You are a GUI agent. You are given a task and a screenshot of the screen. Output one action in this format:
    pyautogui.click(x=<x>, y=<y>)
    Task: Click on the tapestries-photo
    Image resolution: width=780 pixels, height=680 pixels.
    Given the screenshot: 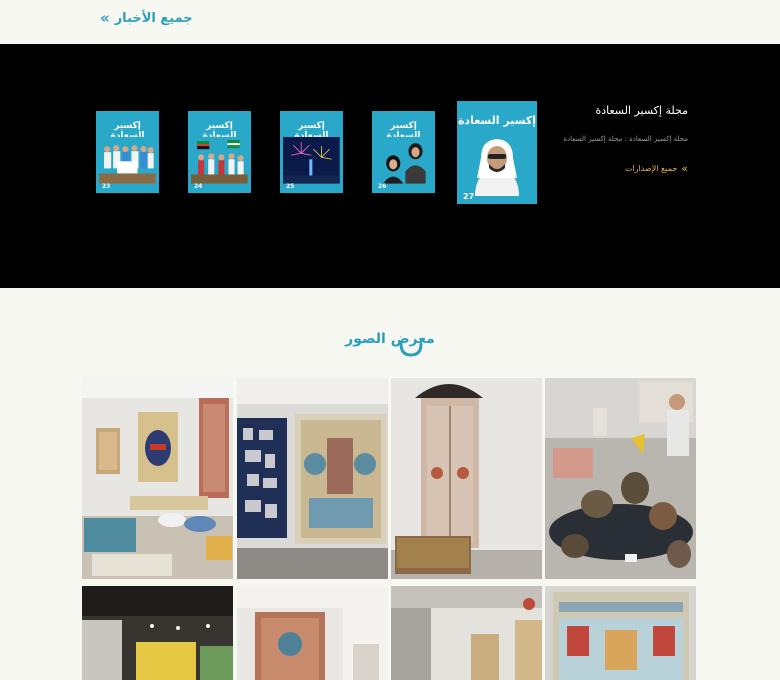 What is the action you would take?
    pyautogui.click(x=312, y=478)
    